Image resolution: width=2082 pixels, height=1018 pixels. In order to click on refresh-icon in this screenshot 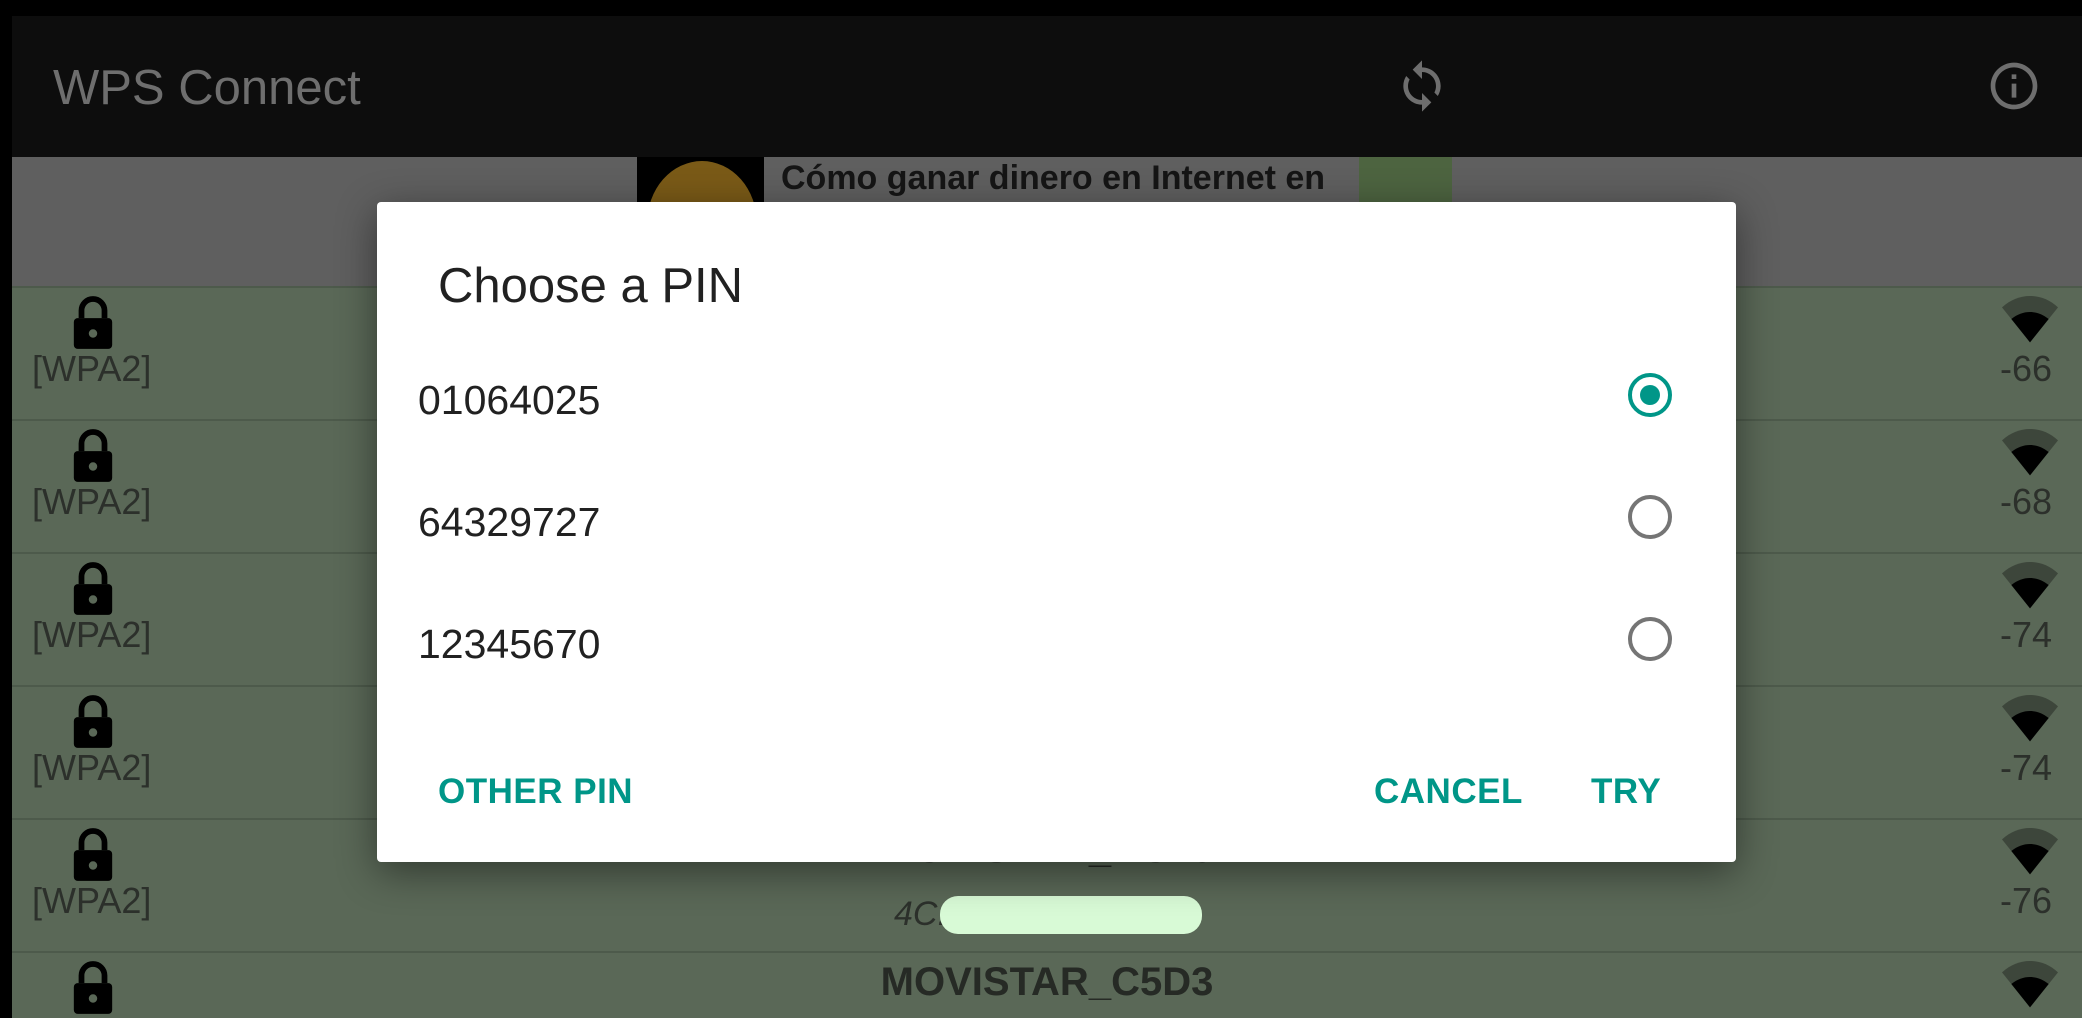, I will do `click(1422, 86)`.